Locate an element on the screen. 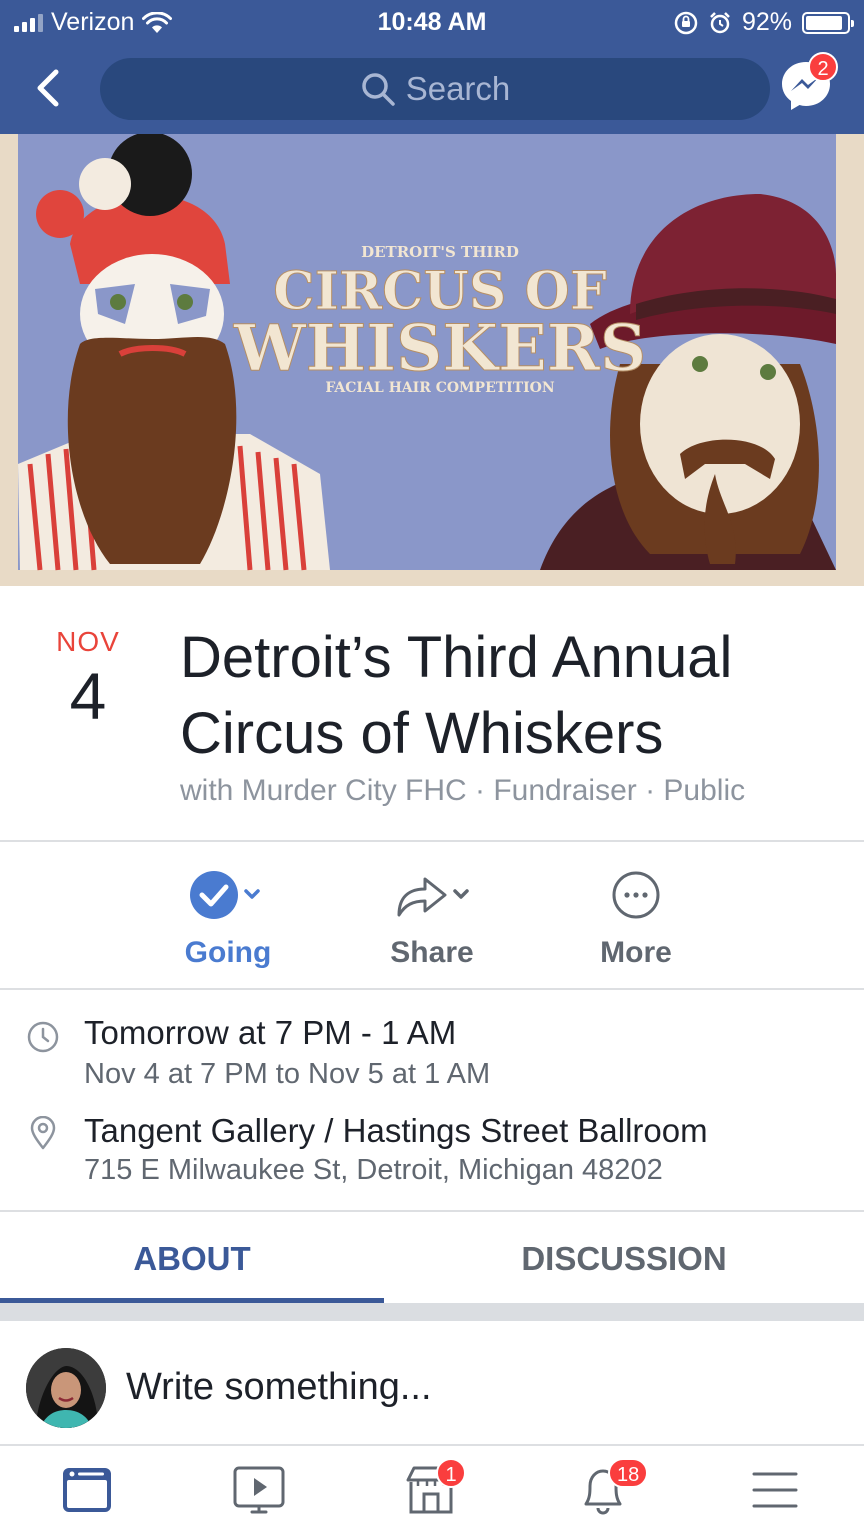 The height and width of the screenshot is (1536, 864). battery-icon is located at coordinates (828, 22).